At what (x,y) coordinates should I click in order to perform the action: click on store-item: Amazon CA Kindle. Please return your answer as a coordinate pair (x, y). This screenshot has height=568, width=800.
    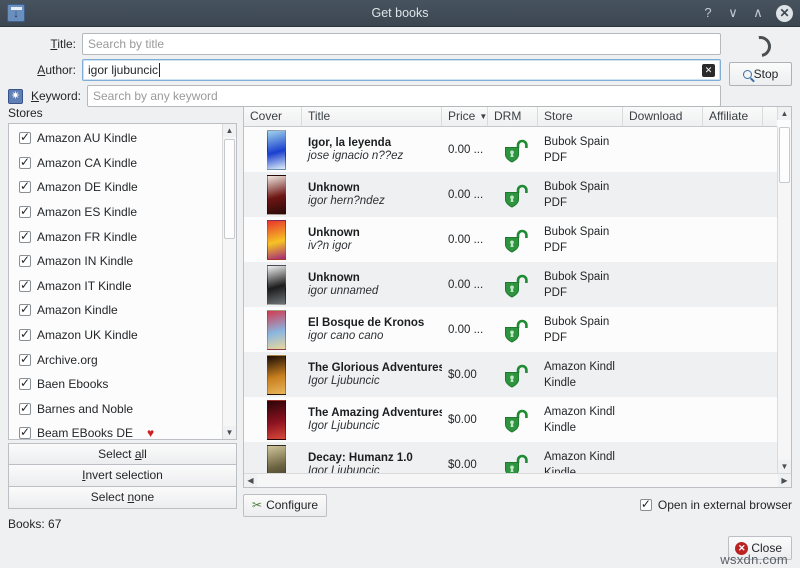
    Looking at the image, I should click on (115, 163).